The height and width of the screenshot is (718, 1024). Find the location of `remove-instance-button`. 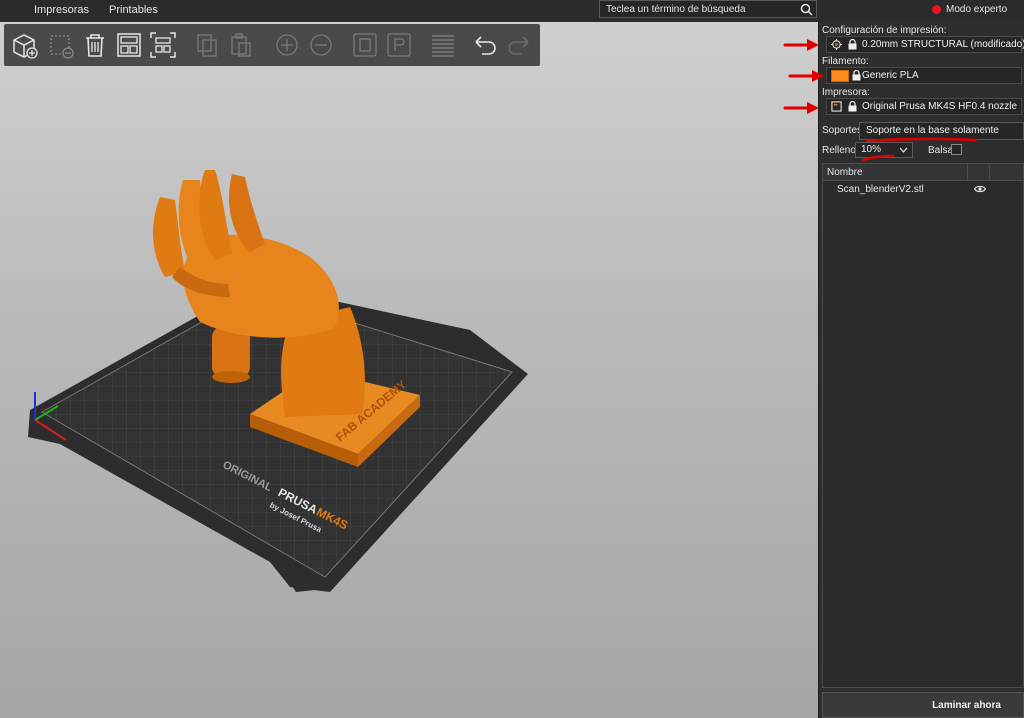

remove-instance-button is located at coordinates (321, 45).